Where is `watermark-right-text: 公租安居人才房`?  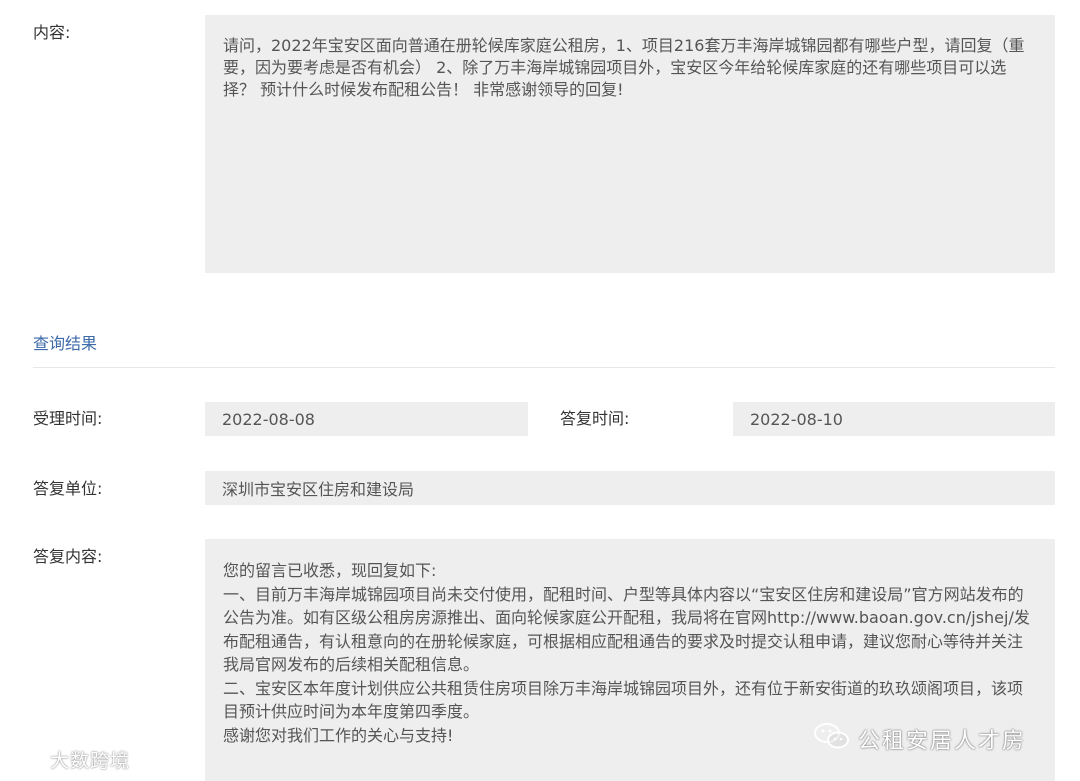
watermark-right-text: 公租安居人才房 is located at coordinates (942, 741).